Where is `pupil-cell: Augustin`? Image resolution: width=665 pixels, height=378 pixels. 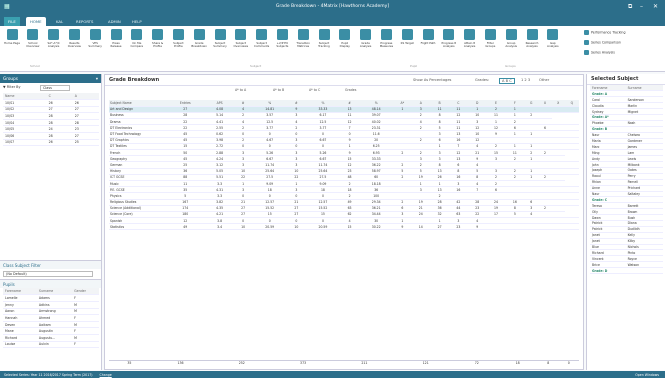
pupil-cell: Augustin is located at coordinates (54, 331).